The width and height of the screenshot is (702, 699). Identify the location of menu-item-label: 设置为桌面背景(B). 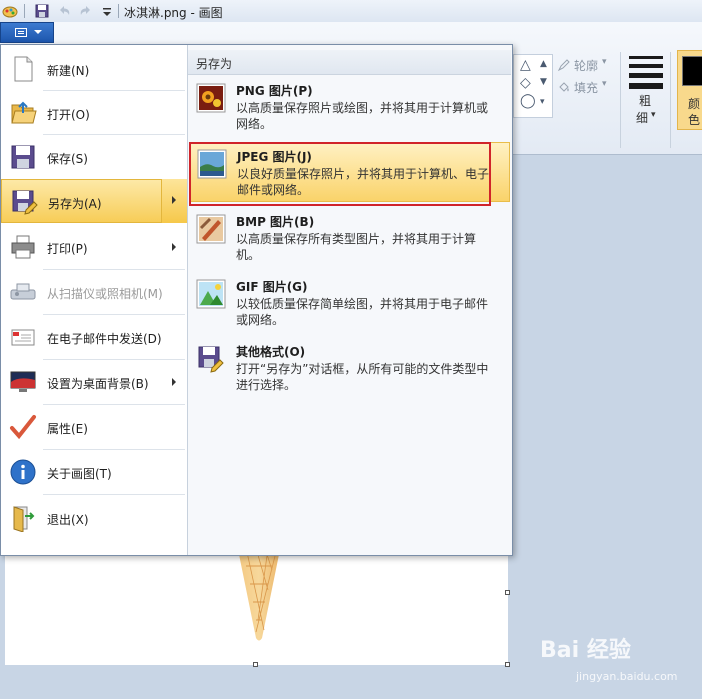
(98, 384).